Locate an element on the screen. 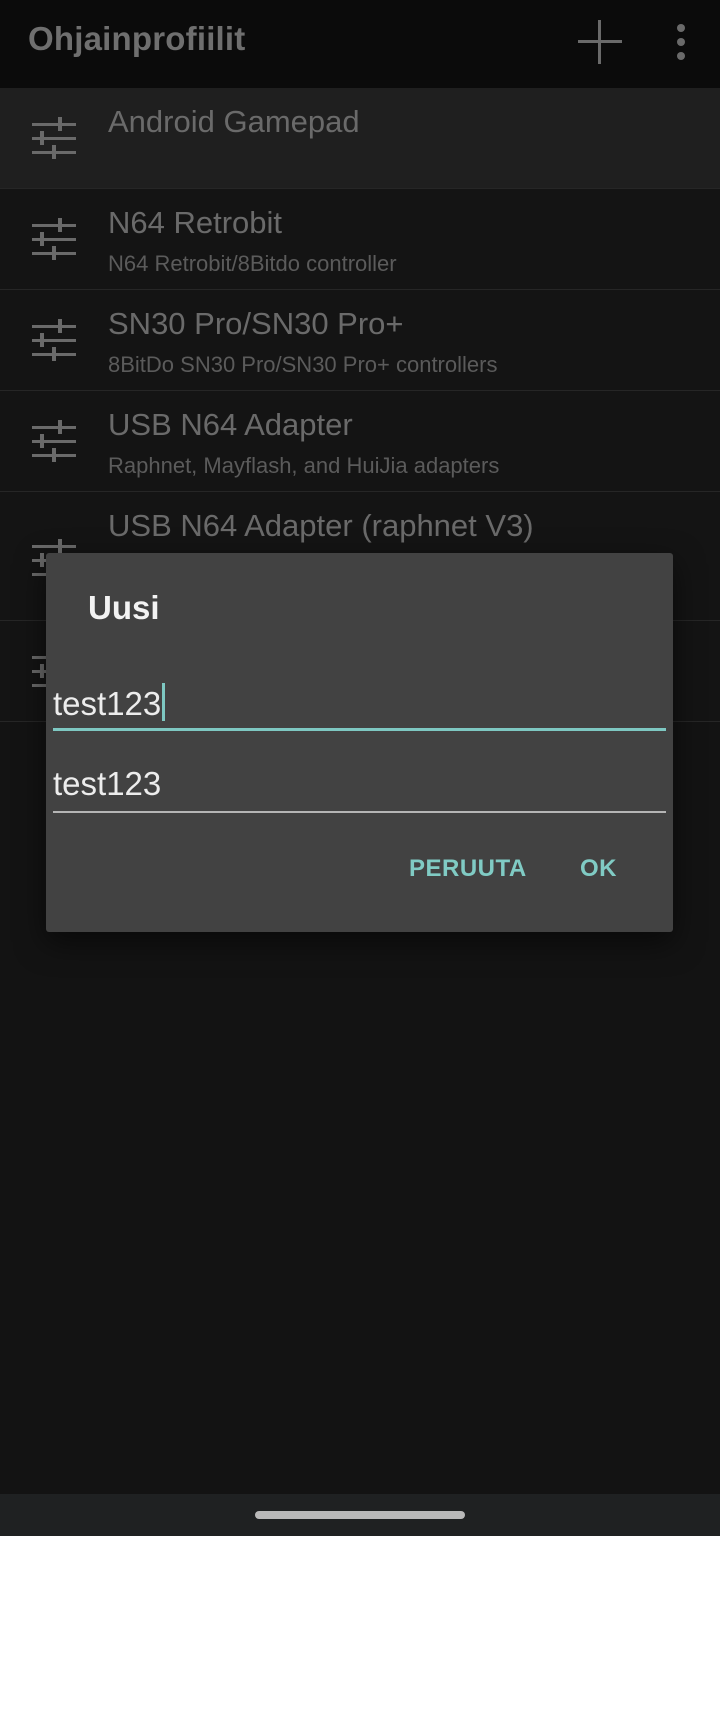 The height and width of the screenshot is (1712, 720). profile-name-input: test123 is located at coordinates (359, 707).